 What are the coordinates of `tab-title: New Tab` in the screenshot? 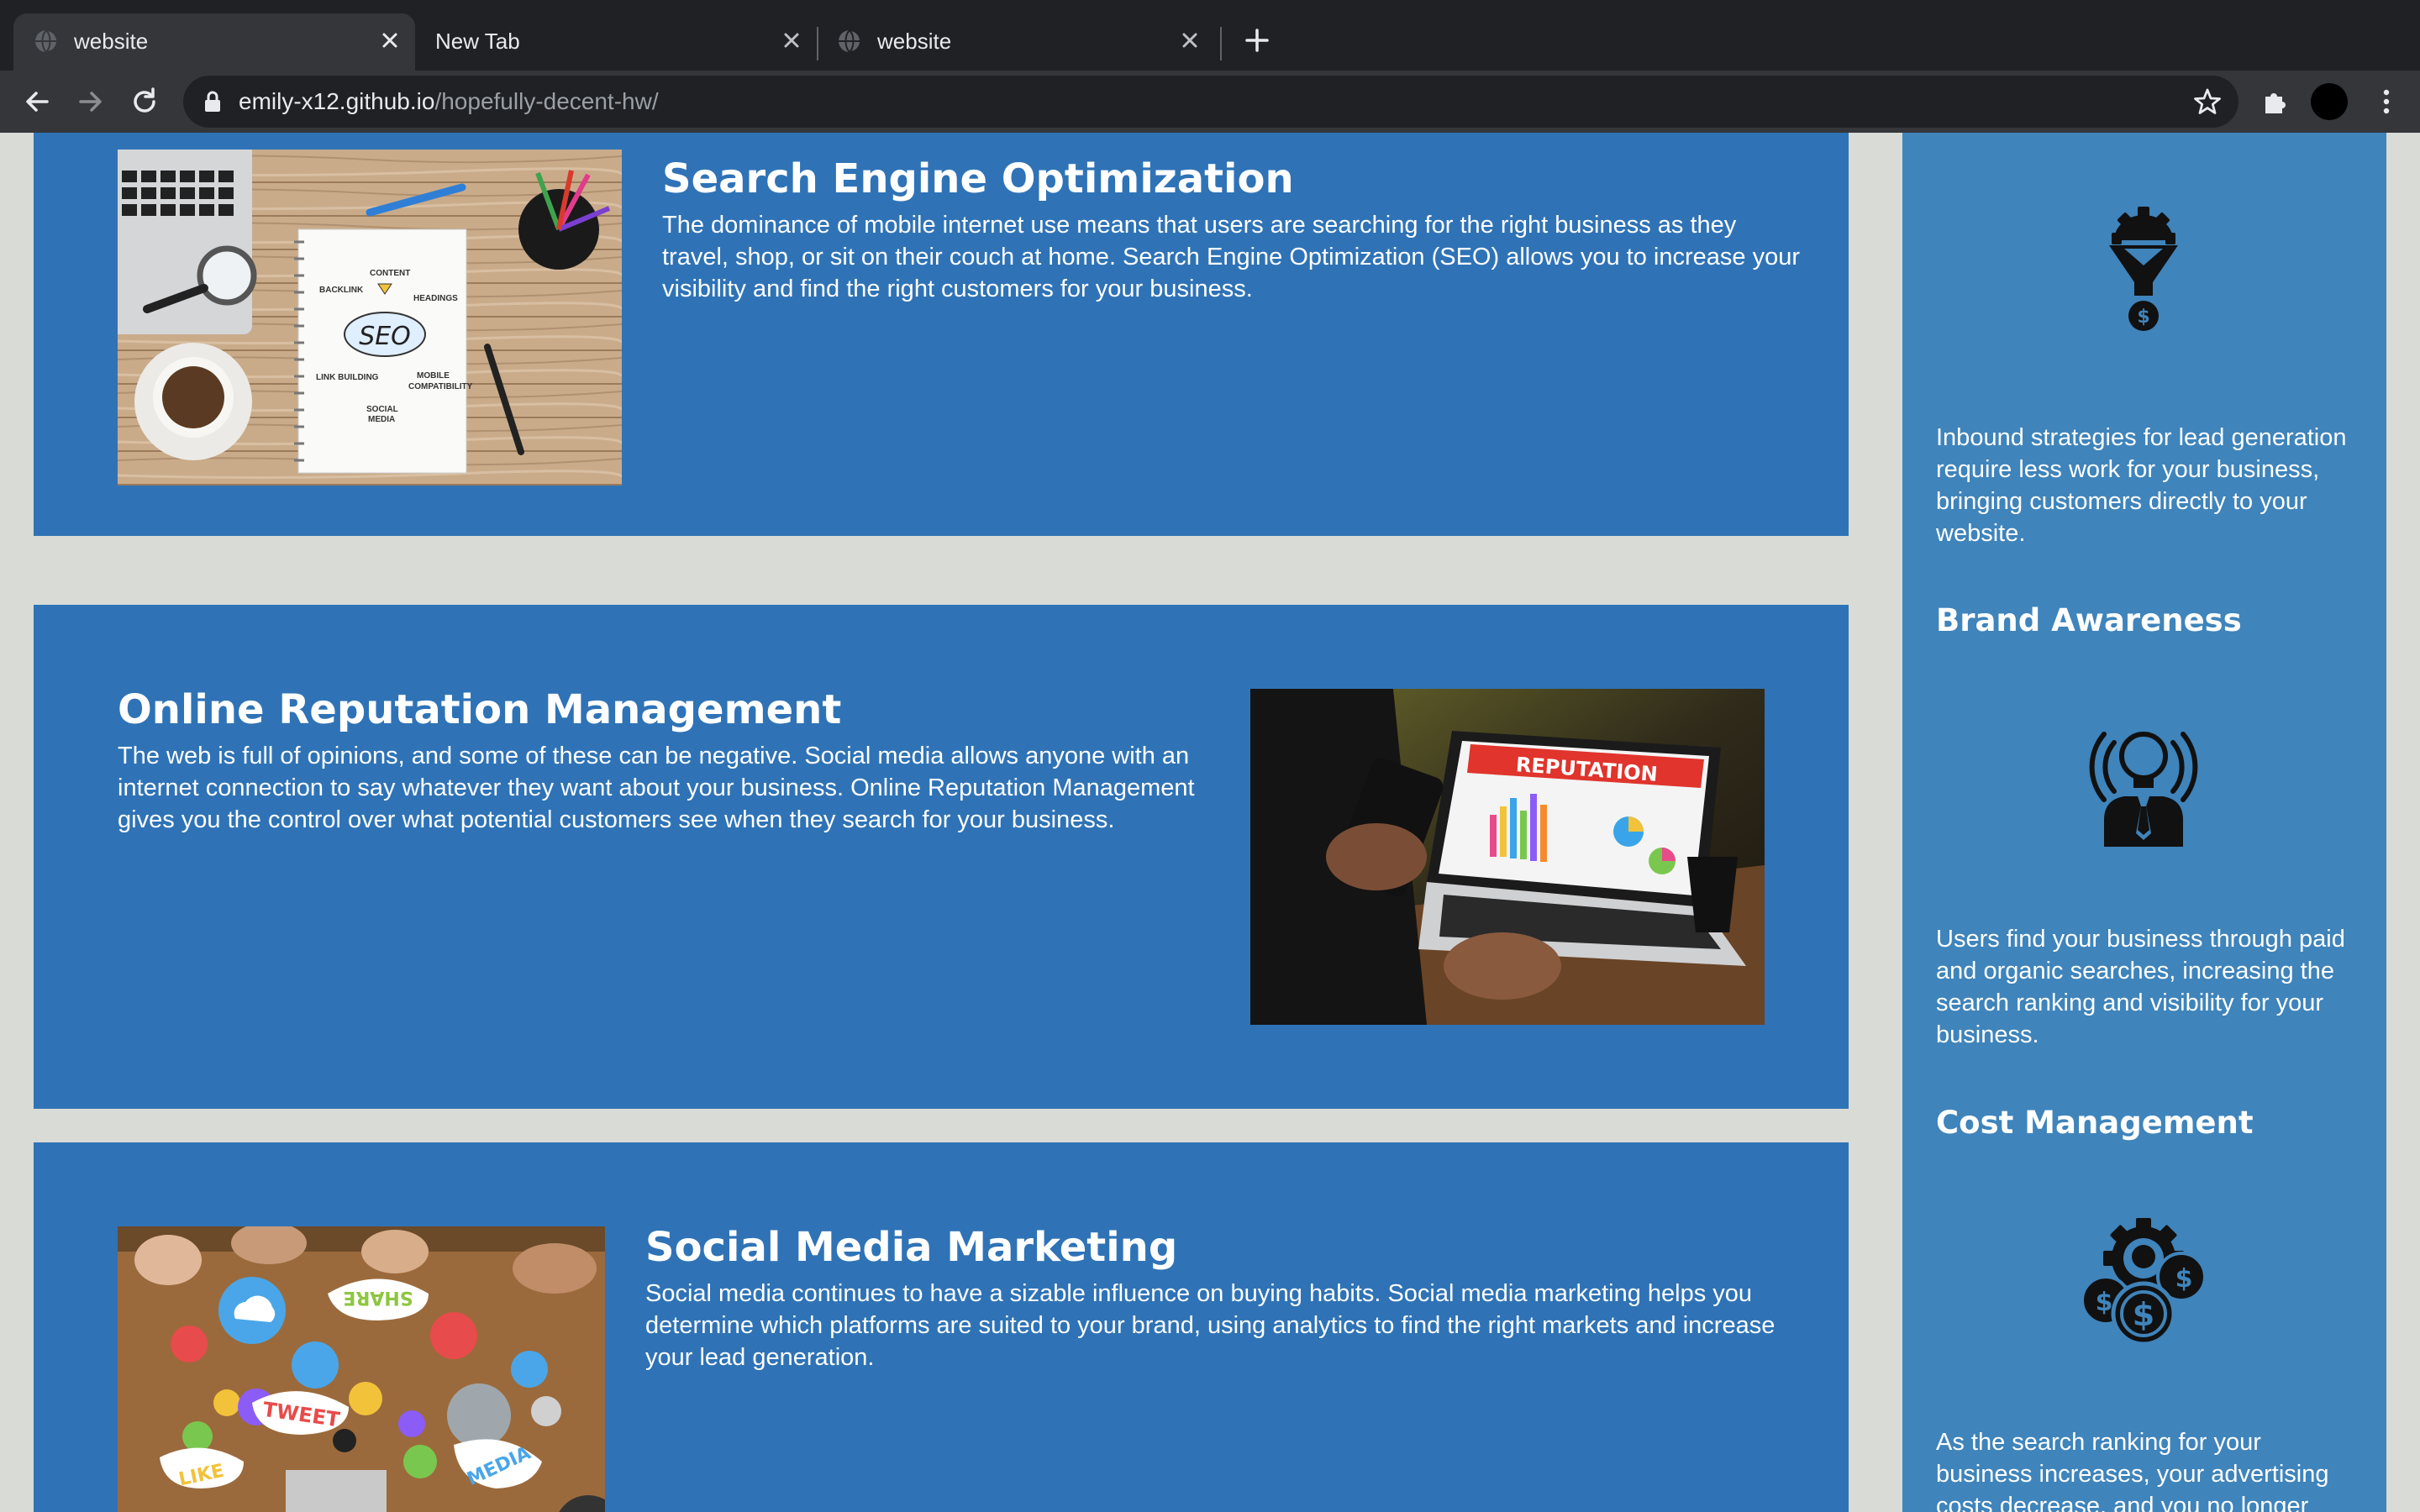 It's located at (478, 41).